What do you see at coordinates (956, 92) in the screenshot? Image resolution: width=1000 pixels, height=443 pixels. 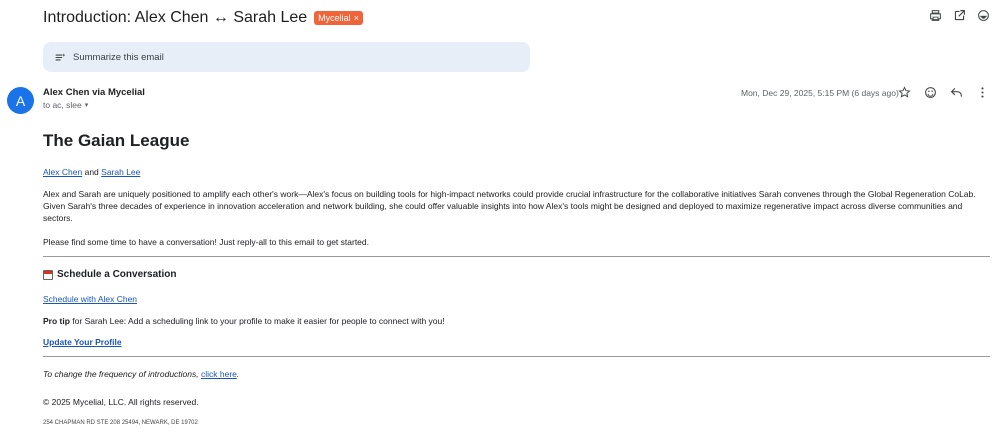 I see `reply-icon` at bounding box center [956, 92].